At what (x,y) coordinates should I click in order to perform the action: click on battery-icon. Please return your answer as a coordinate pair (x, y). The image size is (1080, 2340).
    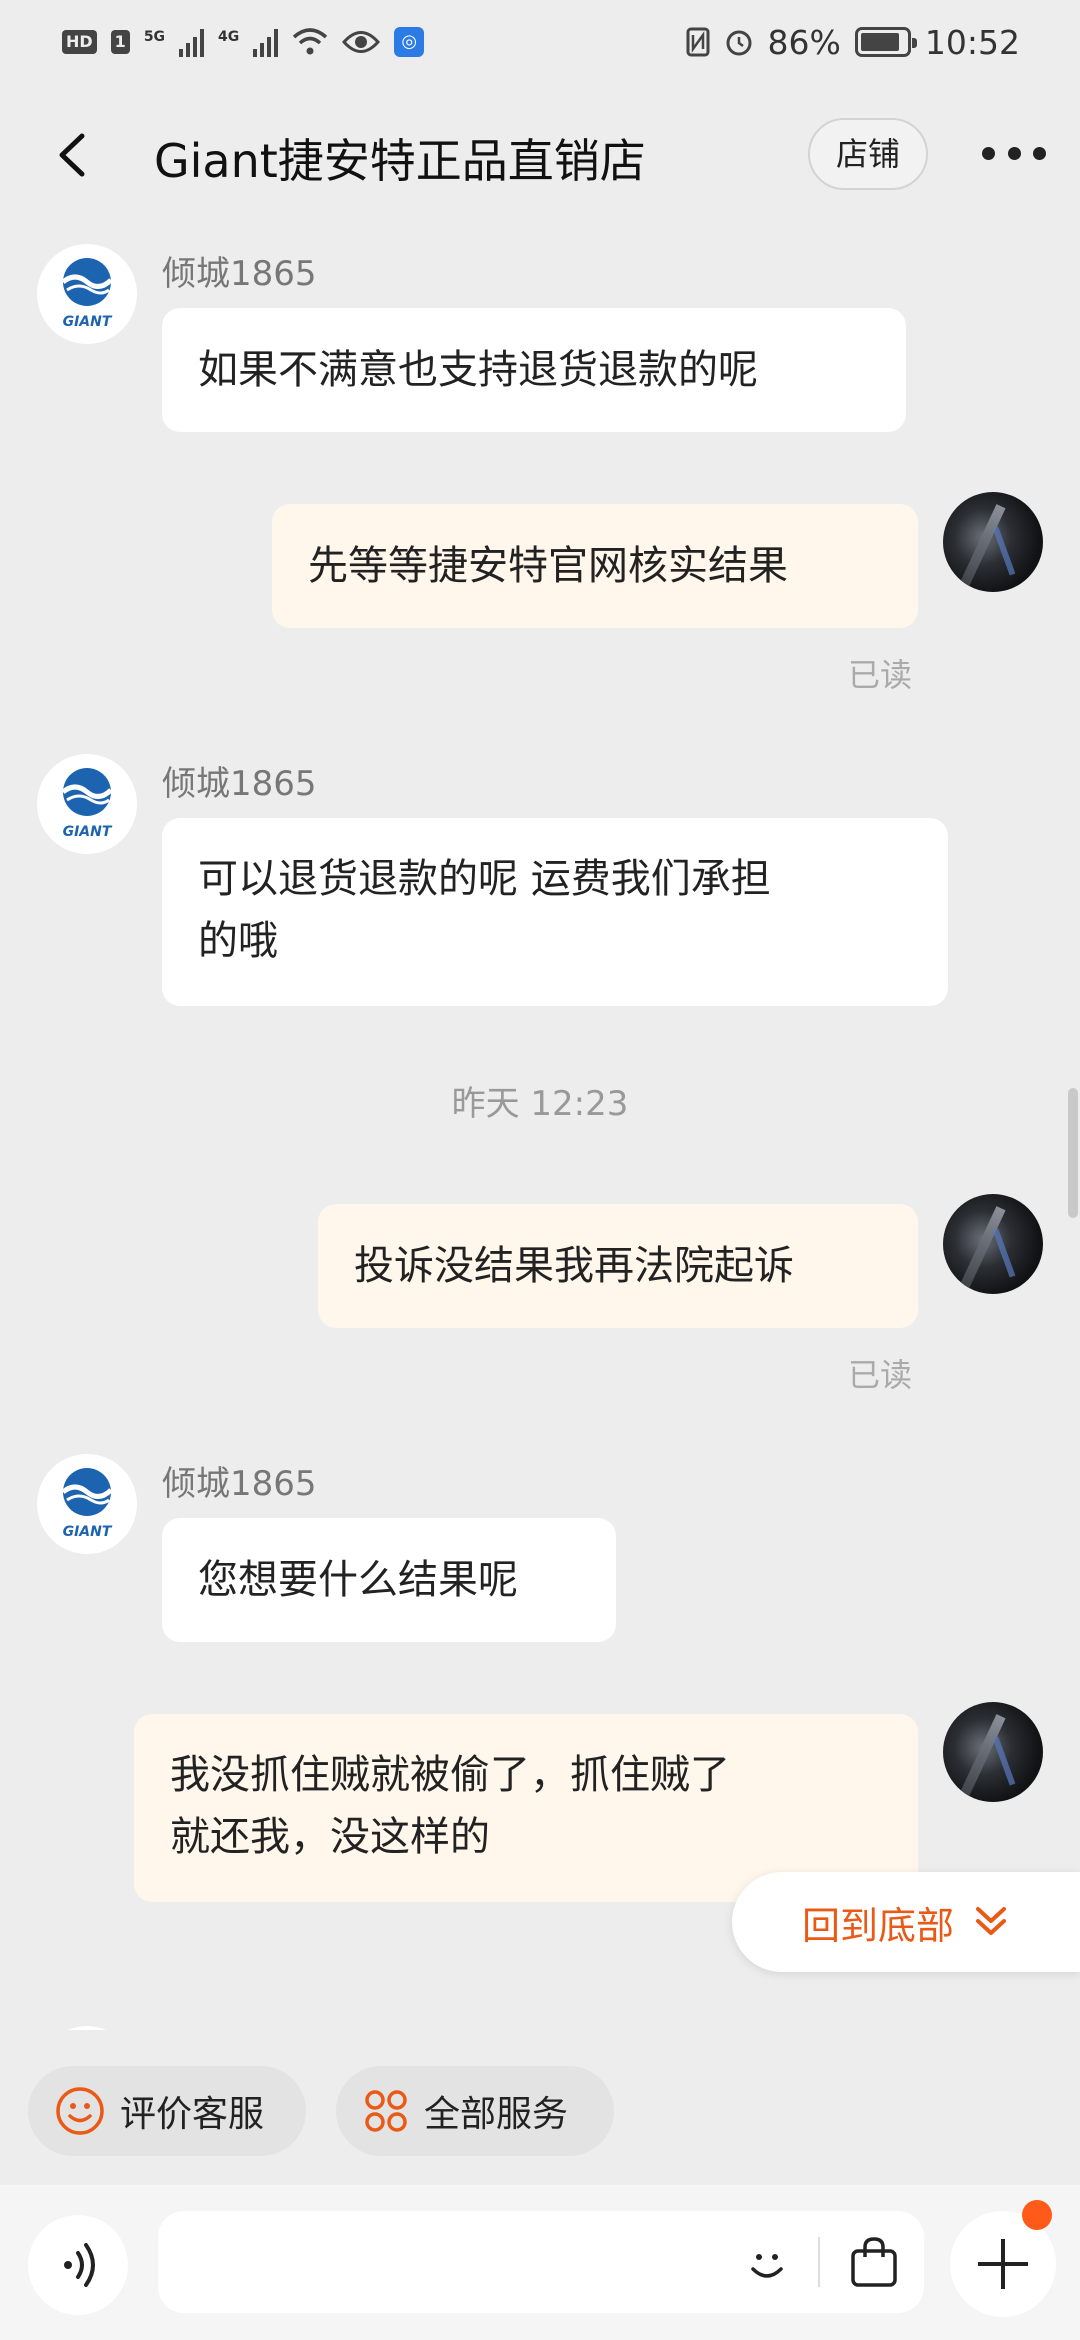
    Looking at the image, I should click on (885, 42).